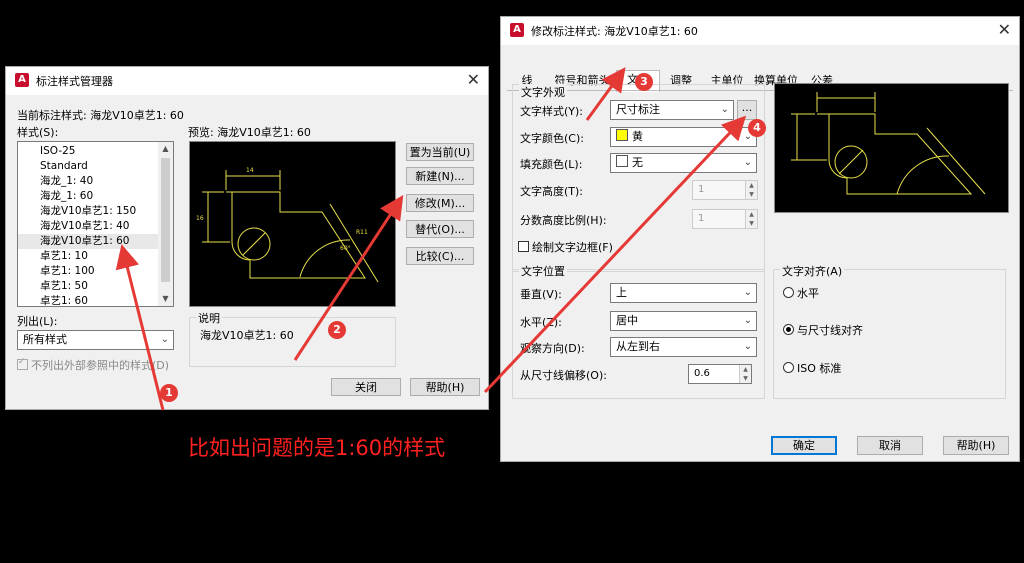 This screenshot has width=1024, height=563. What do you see at coordinates (720, 374) in the screenshot?
I see `offset-spinner: 0.6 ▲ ▼` at bounding box center [720, 374].